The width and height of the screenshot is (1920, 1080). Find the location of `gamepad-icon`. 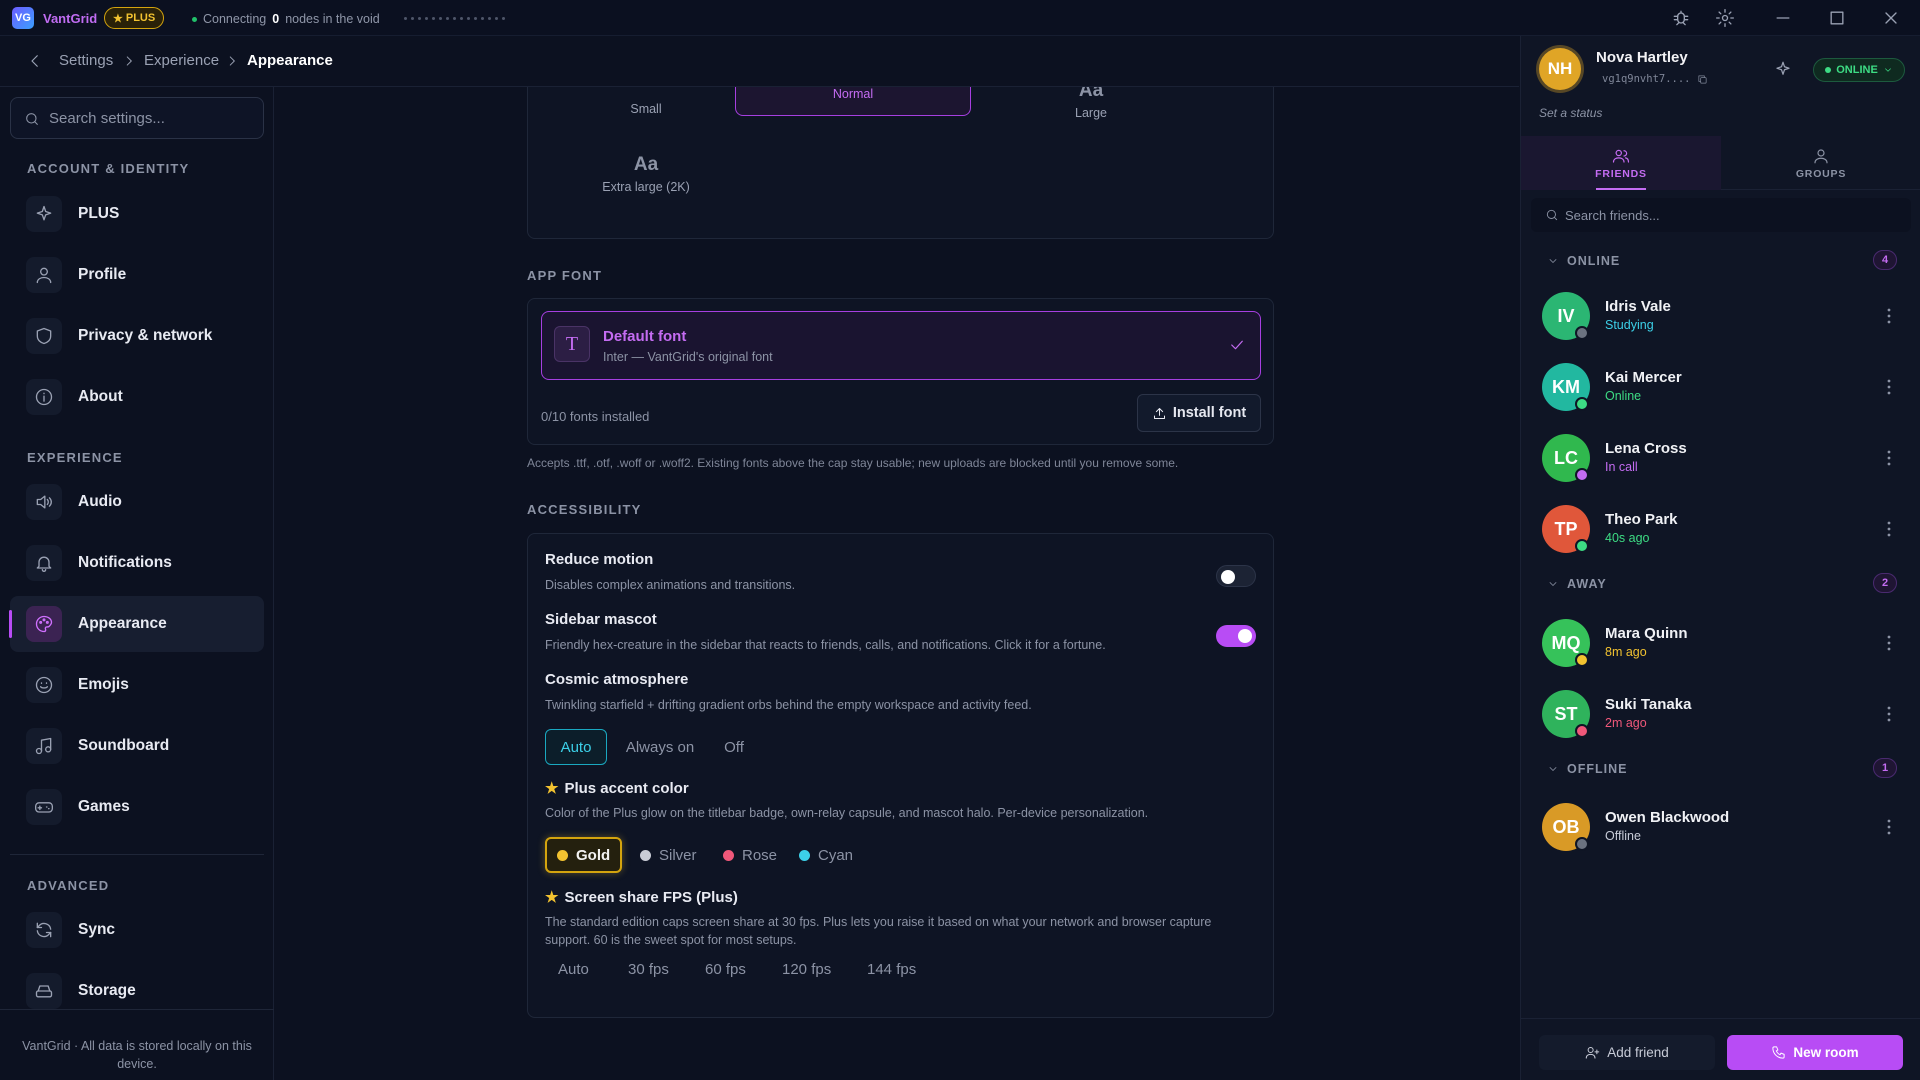

gamepad-icon is located at coordinates (44, 807).